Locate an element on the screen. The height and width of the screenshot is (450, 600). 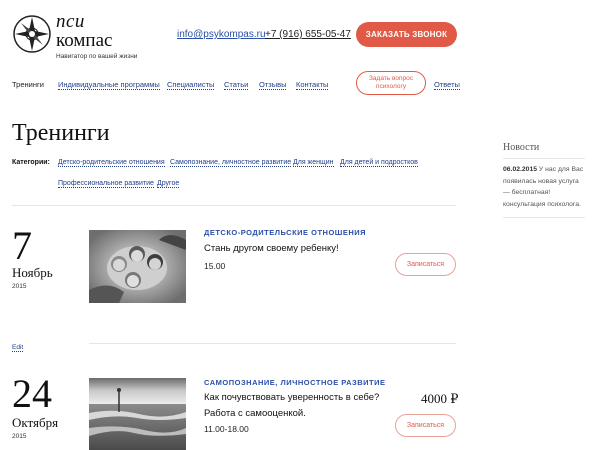
event-photo-sea-icon is located at coordinates (137, 414).